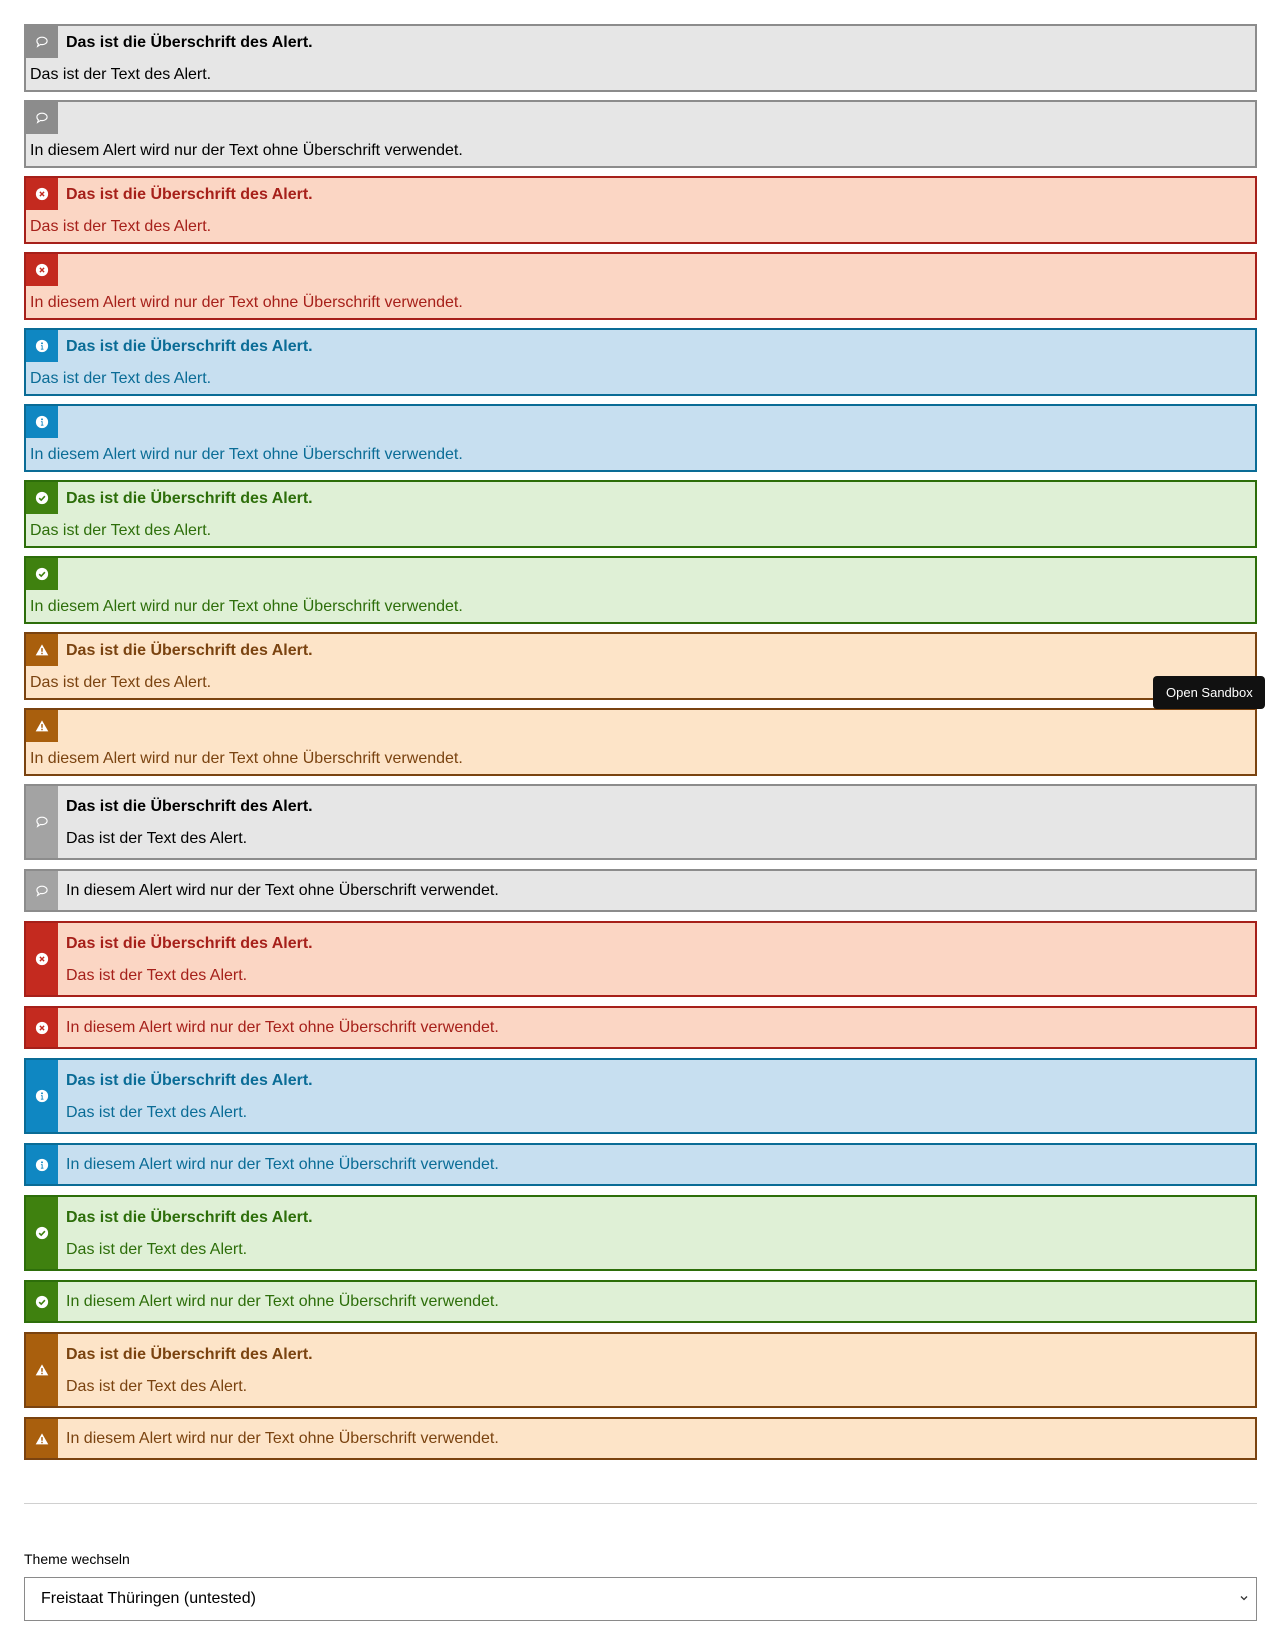 The height and width of the screenshot is (1626, 1280). What do you see at coordinates (1244, 1598) in the screenshot?
I see `chevron-down-icon` at bounding box center [1244, 1598].